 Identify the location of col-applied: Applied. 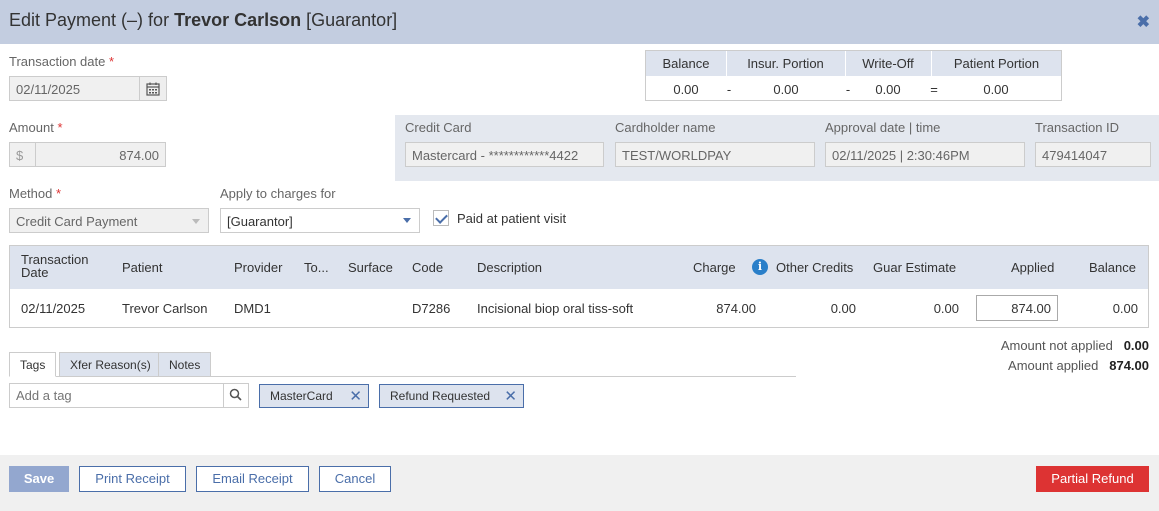
(1033, 267).